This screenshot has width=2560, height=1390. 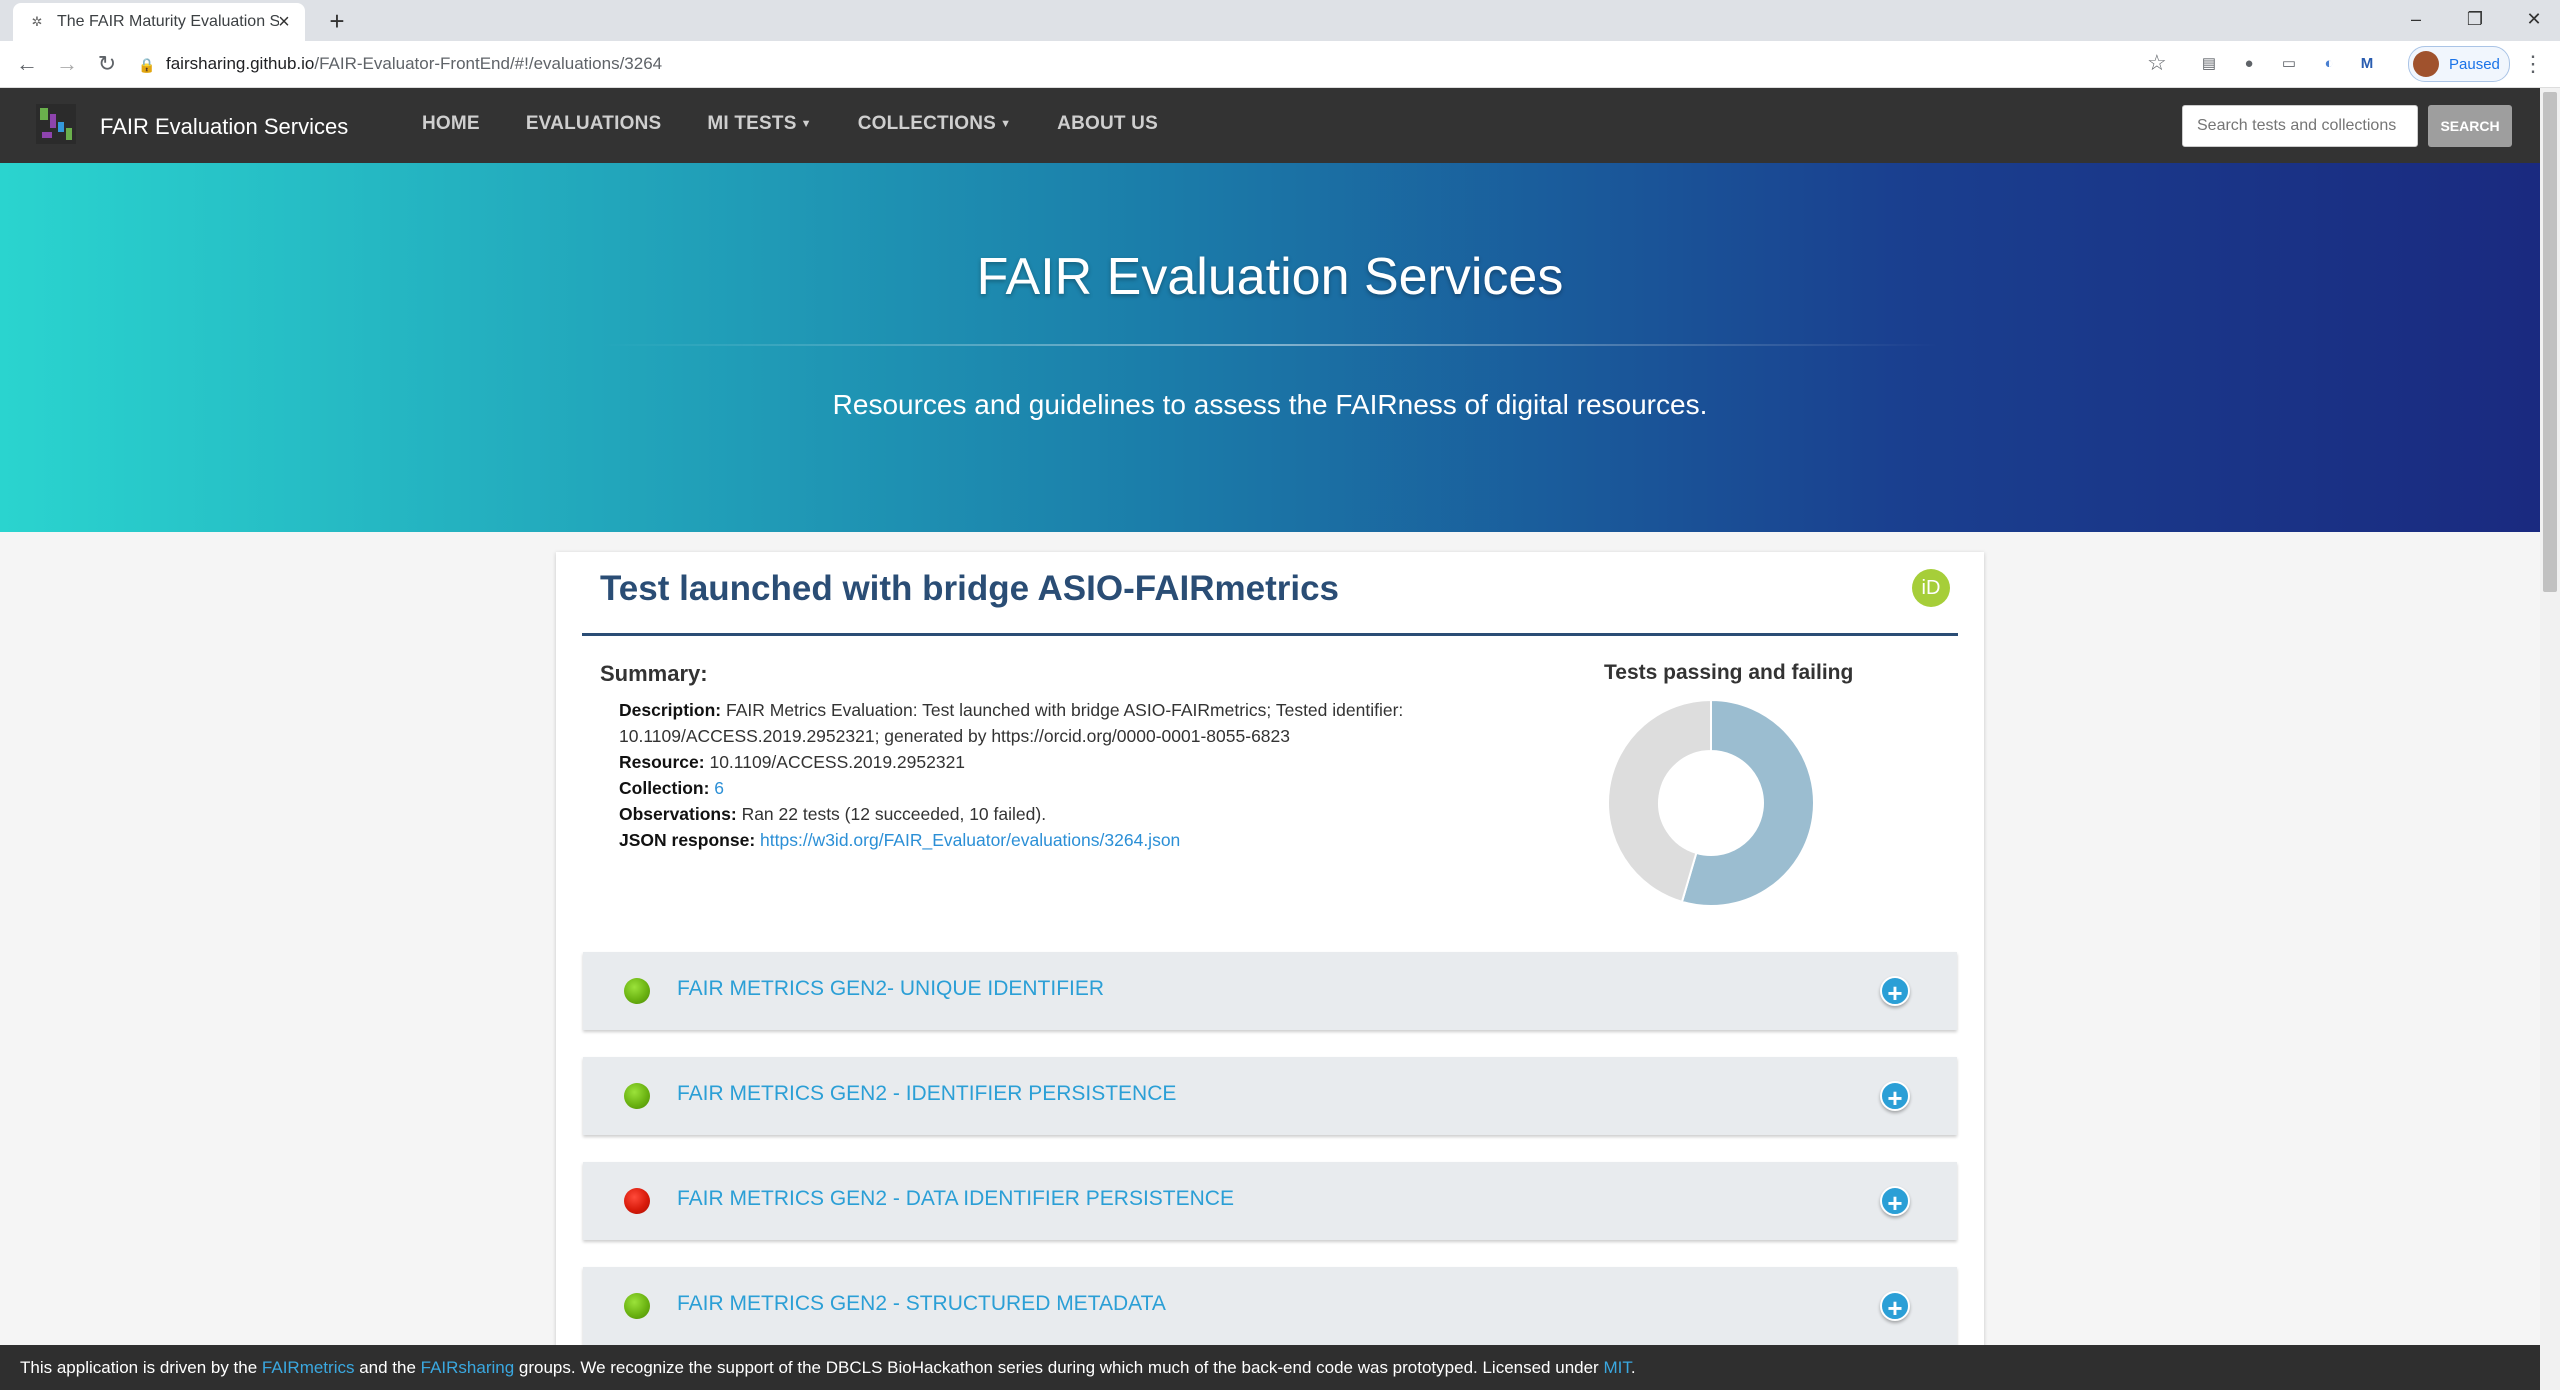 What do you see at coordinates (387, 1367) in the screenshot?
I see `footer-text: and the` at bounding box center [387, 1367].